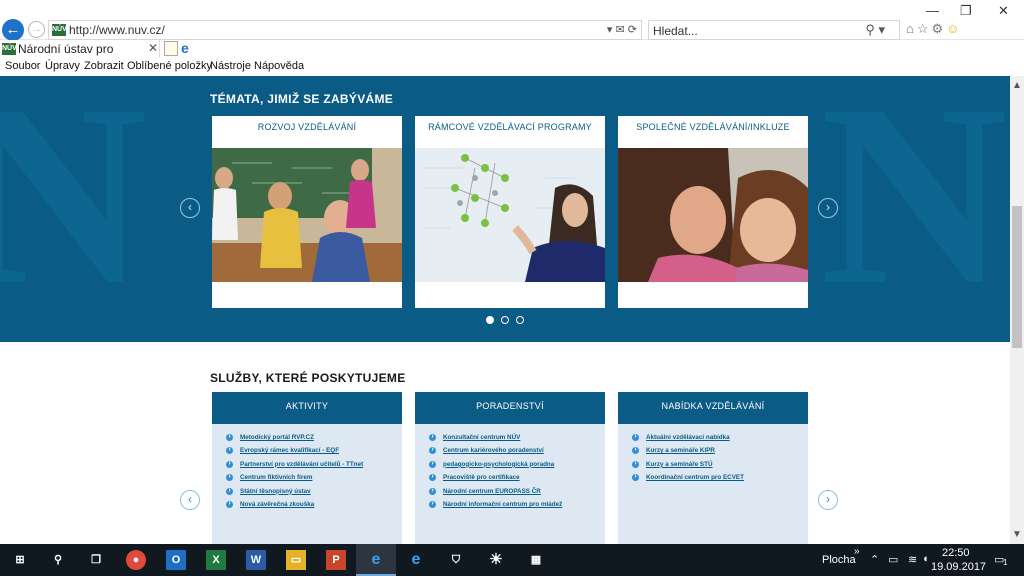 The image size is (1024, 576). Describe the element at coordinates (622, 29) in the screenshot. I see `refresh-icon: ▾ ✉ ⟳` at that location.